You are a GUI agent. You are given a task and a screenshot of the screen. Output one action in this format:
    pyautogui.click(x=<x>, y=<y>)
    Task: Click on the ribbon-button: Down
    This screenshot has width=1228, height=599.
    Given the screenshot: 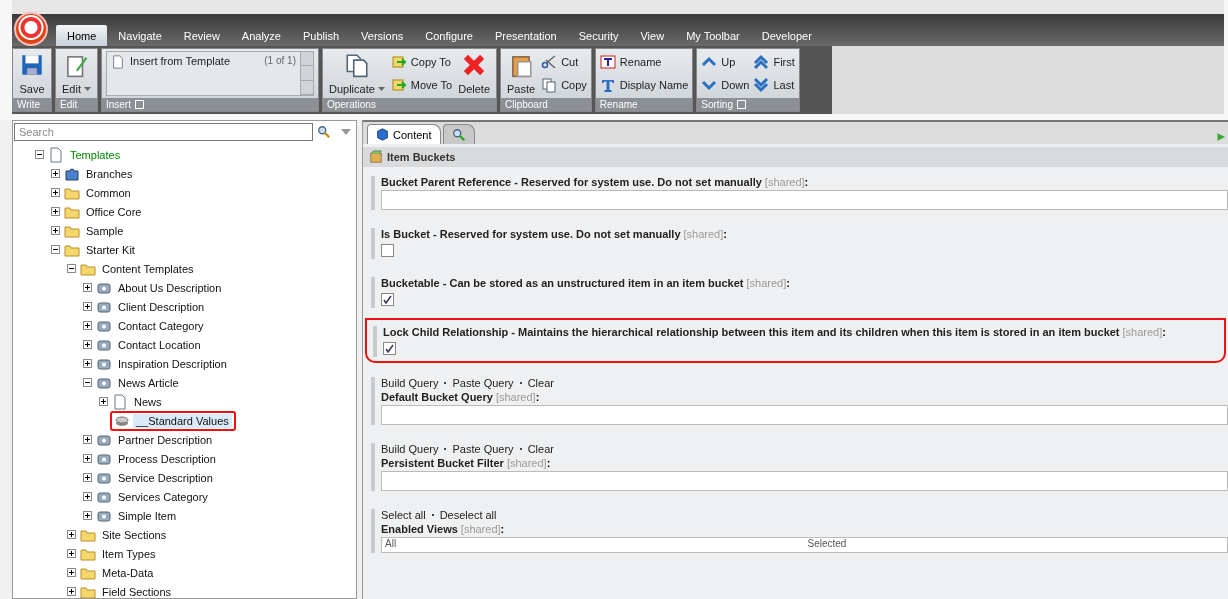 What is the action you would take?
    pyautogui.click(x=725, y=84)
    